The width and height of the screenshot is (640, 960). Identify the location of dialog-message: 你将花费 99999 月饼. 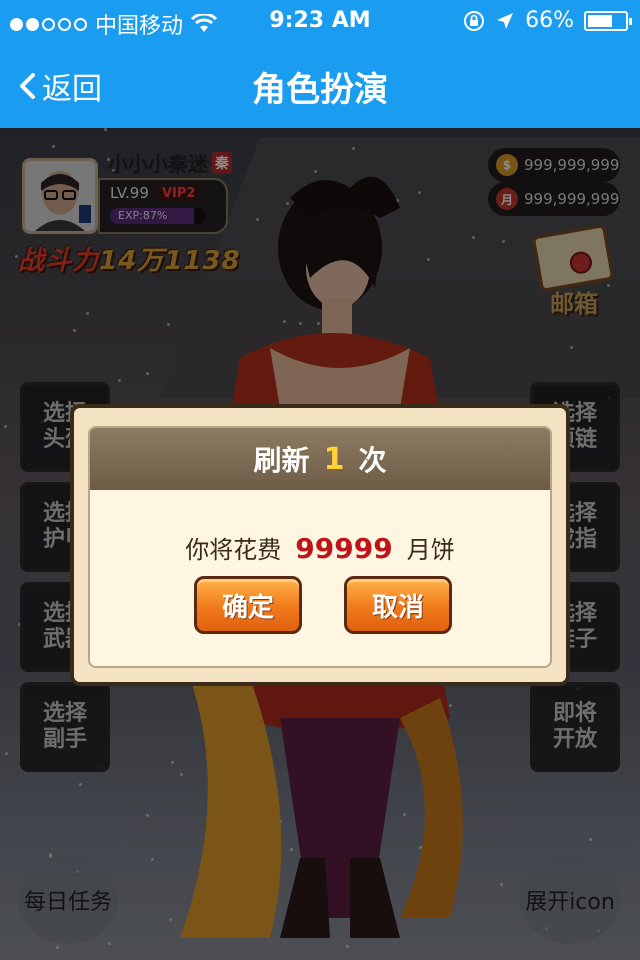
(320, 547).